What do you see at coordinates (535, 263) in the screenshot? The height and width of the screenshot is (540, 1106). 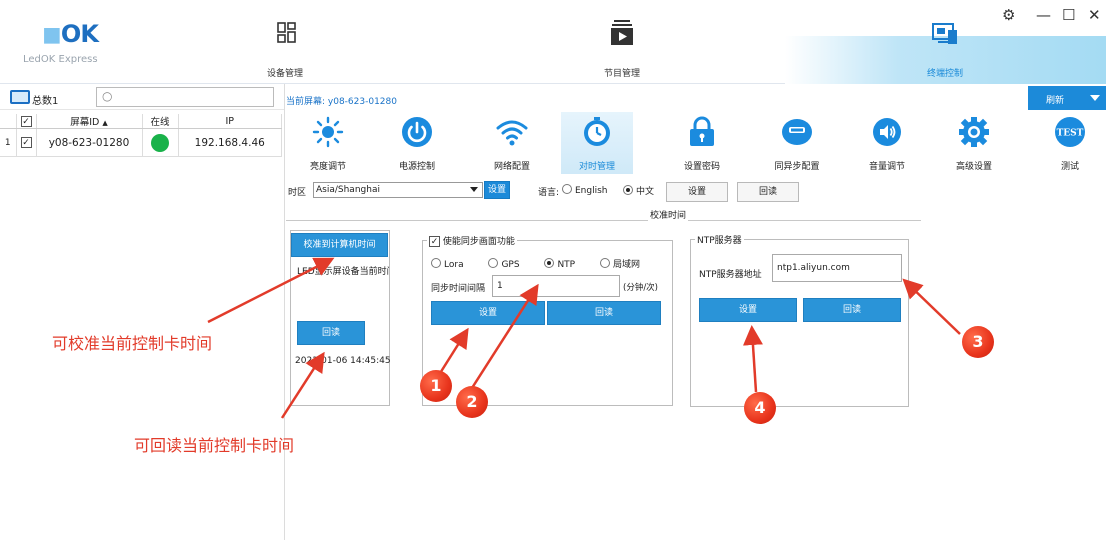 I see `sync-mode-options: Lora GPS NTP 局域网` at bounding box center [535, 263].